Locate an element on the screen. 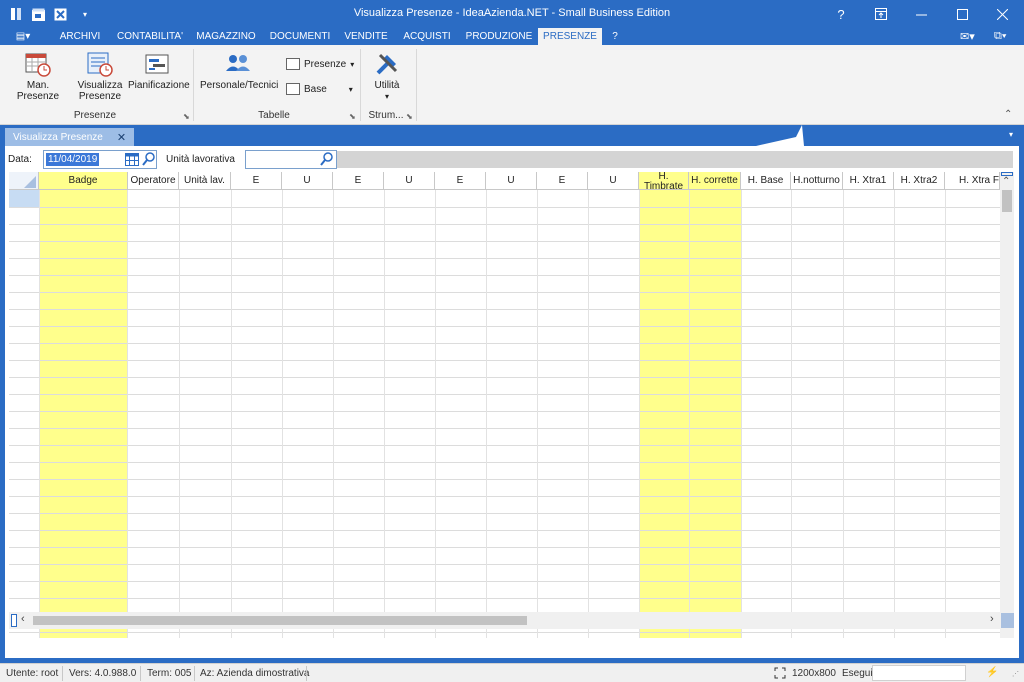 The image size is (1024, 682). tab-archivi: ARCHIVI is located at coordinates (80, 36).